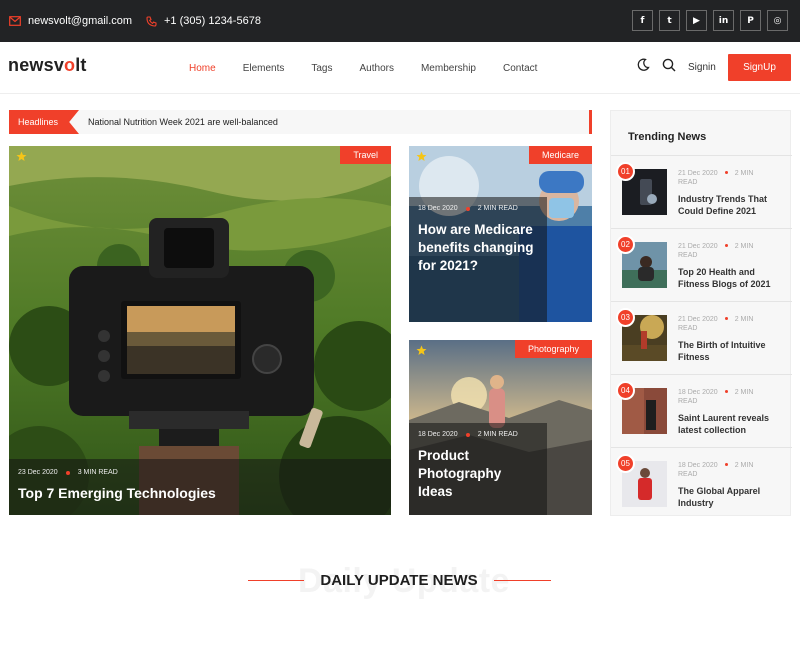 This screenshot has width=800, height=650. Describe the element at coordinates (669, 65) in the screenshot. I see `search-icon` at that location.